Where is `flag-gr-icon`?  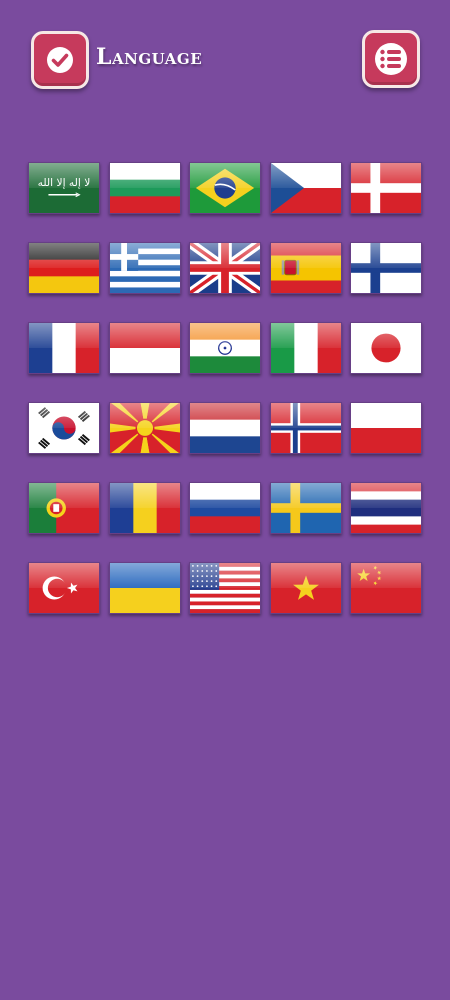
flag-gr-icon is located at coordinates (144, 268).